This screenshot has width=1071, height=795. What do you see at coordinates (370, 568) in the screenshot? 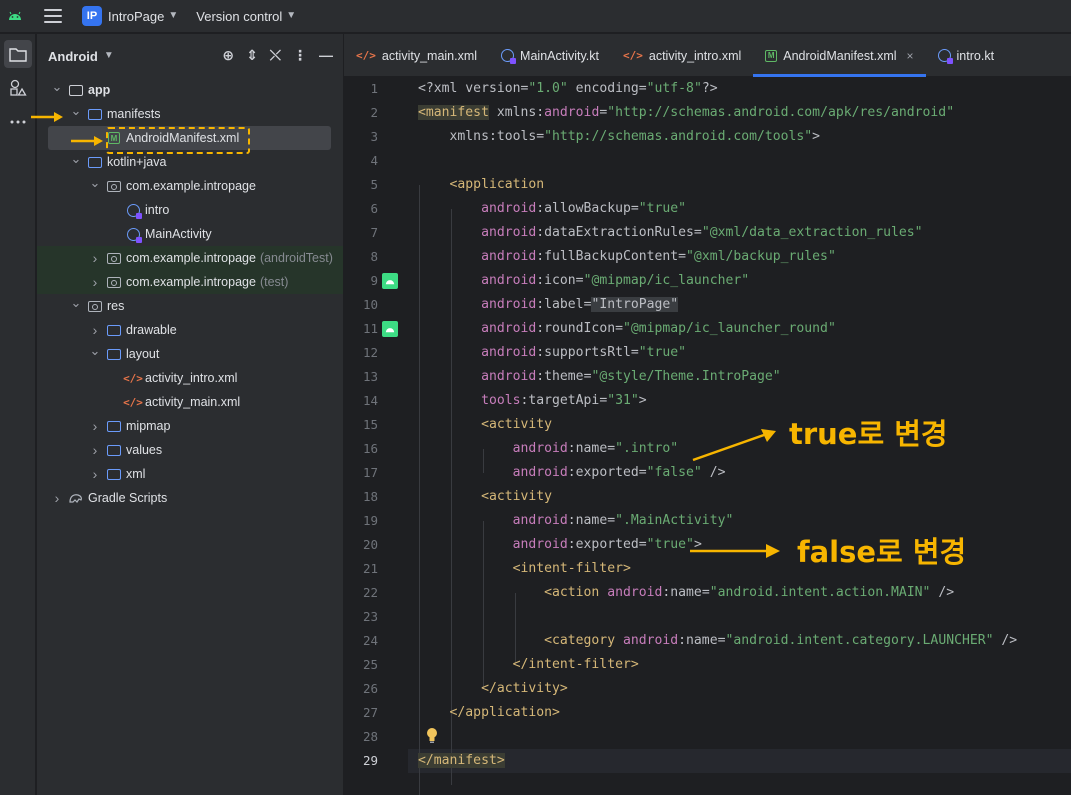
I see `line-number: 21` at bounding box center [370, 568].